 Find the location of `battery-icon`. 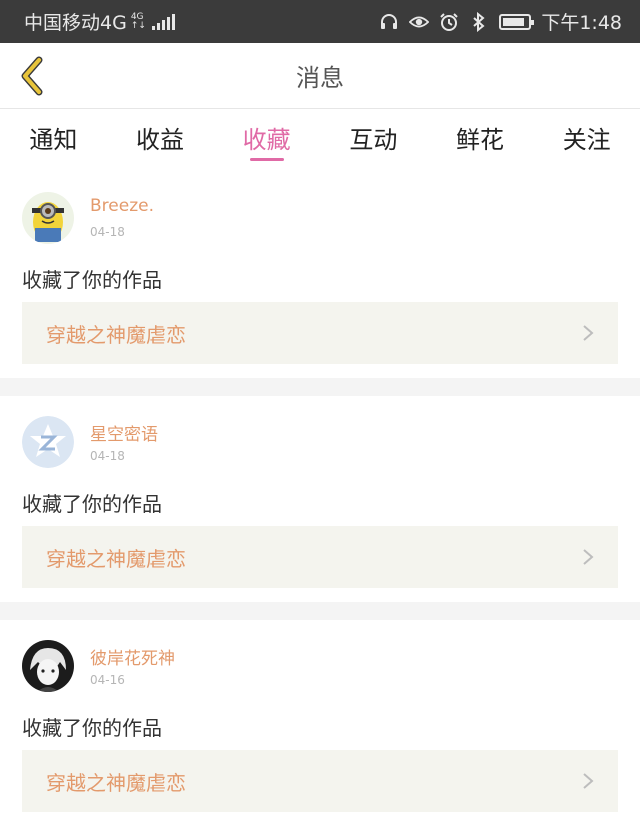

battery-icon is located at coordinates (517, 21).